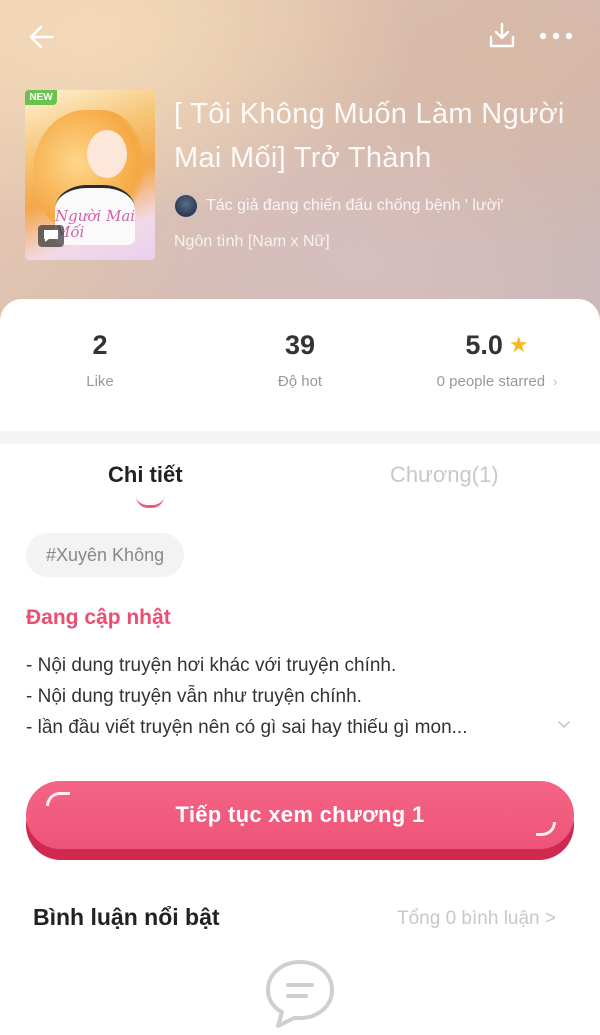  Describe the element at coordinates (186, 206) in the screenshot. I see `author-avatar` at that location.